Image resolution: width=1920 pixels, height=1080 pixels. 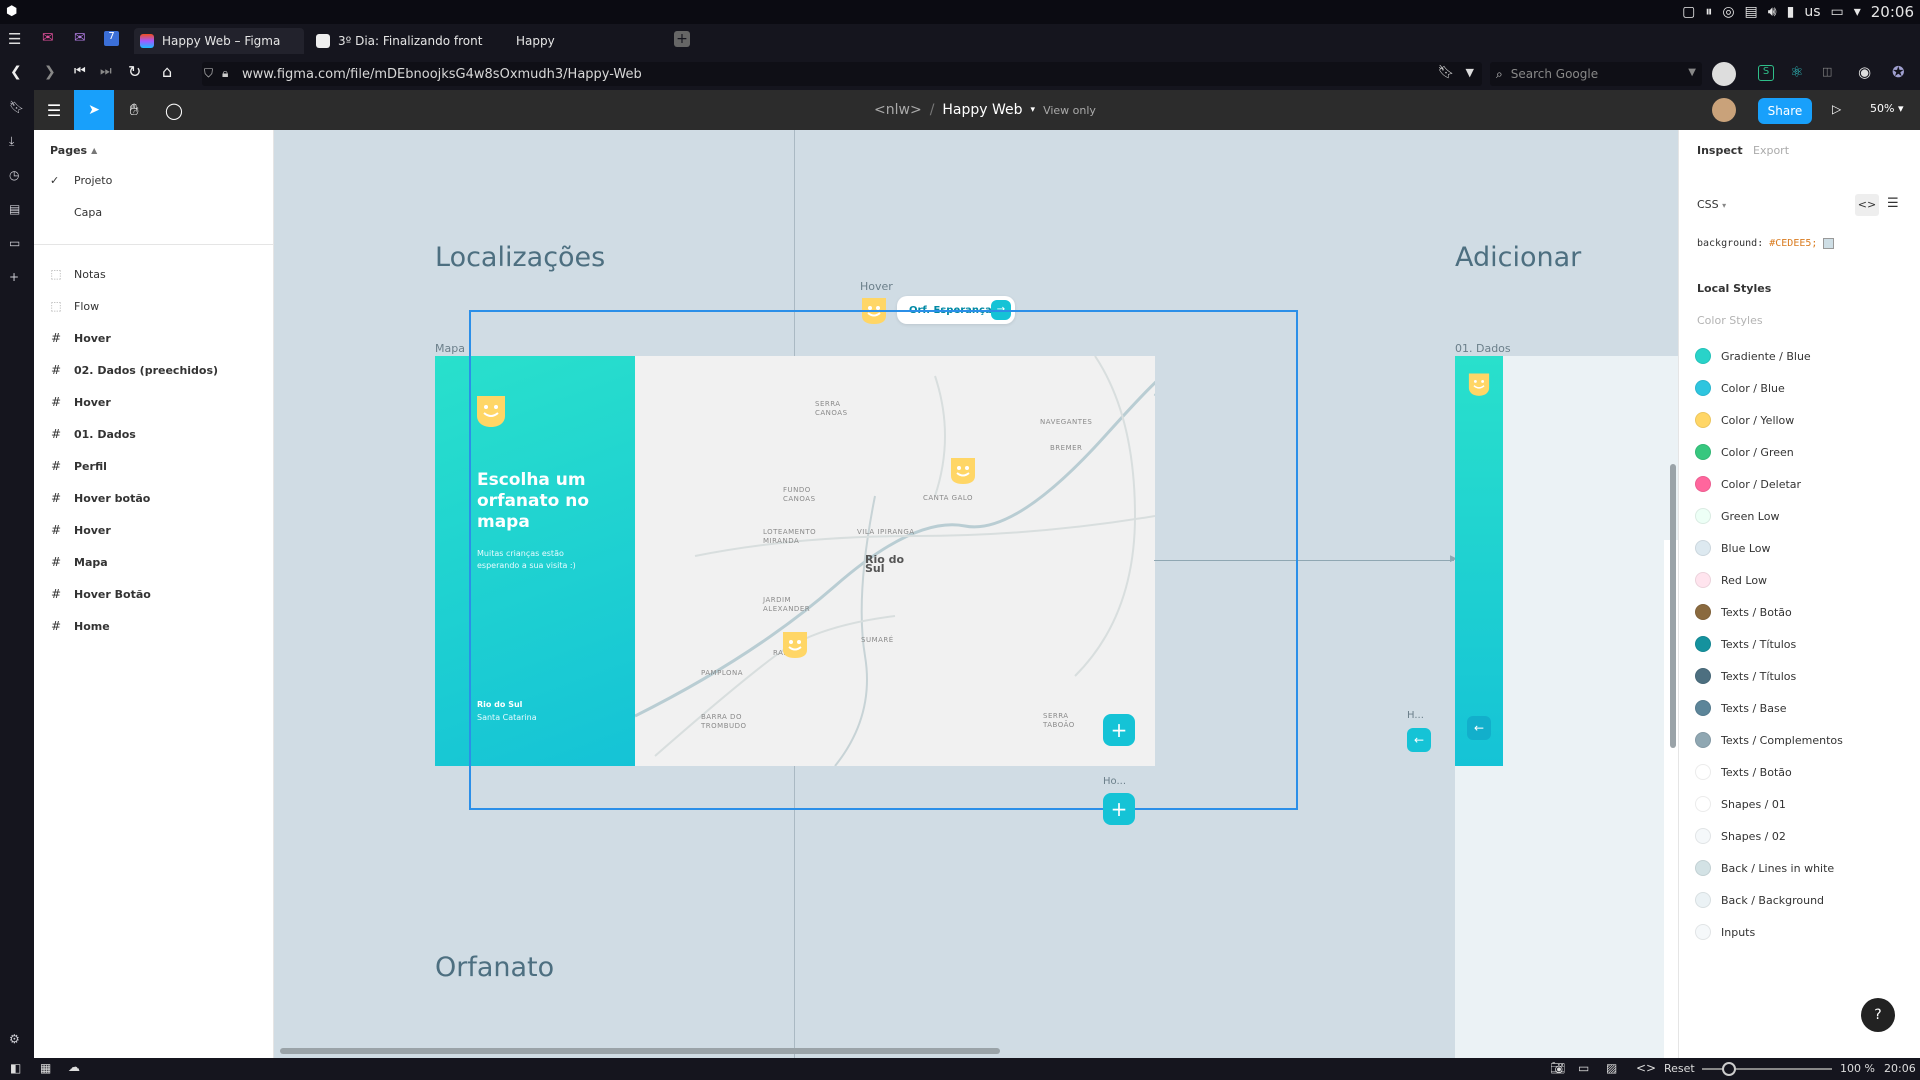 I want to click on mail-icon-2: ✉, so click(x=80, y=38).